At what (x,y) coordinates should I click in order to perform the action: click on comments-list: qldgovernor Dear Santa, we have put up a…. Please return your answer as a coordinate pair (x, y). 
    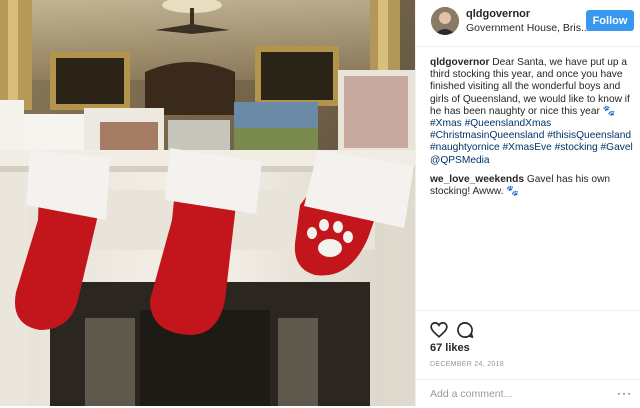
    Looking at the image, I should click on (532, 131).